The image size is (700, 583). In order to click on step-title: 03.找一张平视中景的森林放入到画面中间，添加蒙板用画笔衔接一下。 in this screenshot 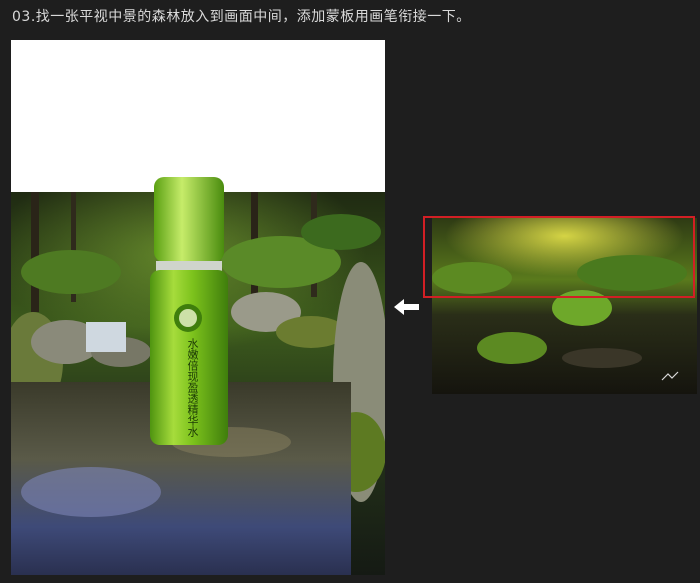, I will do `click(241, 17)`.